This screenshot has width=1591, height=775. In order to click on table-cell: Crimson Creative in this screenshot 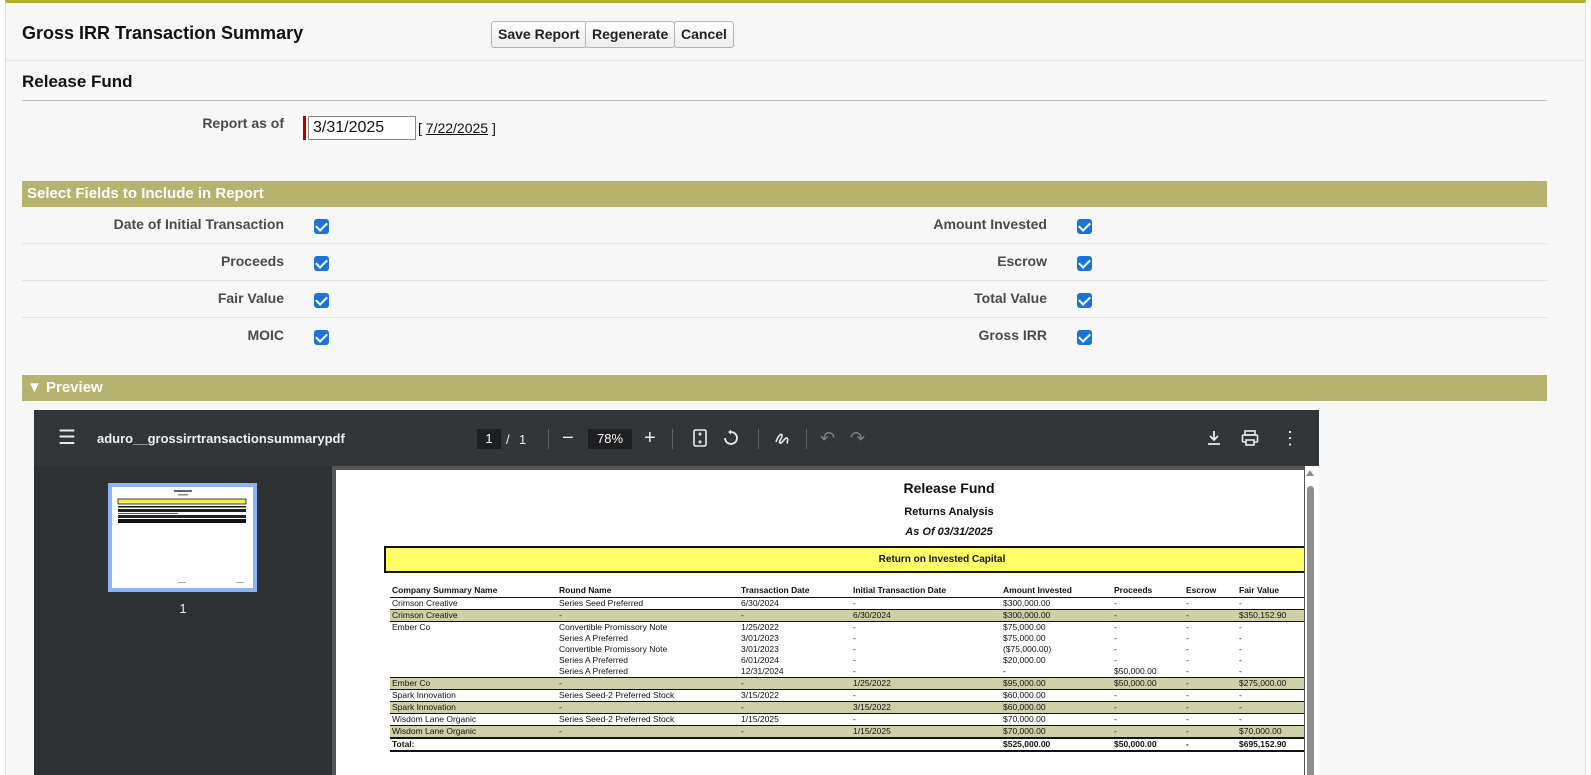, I will do `click(473, 615)`.